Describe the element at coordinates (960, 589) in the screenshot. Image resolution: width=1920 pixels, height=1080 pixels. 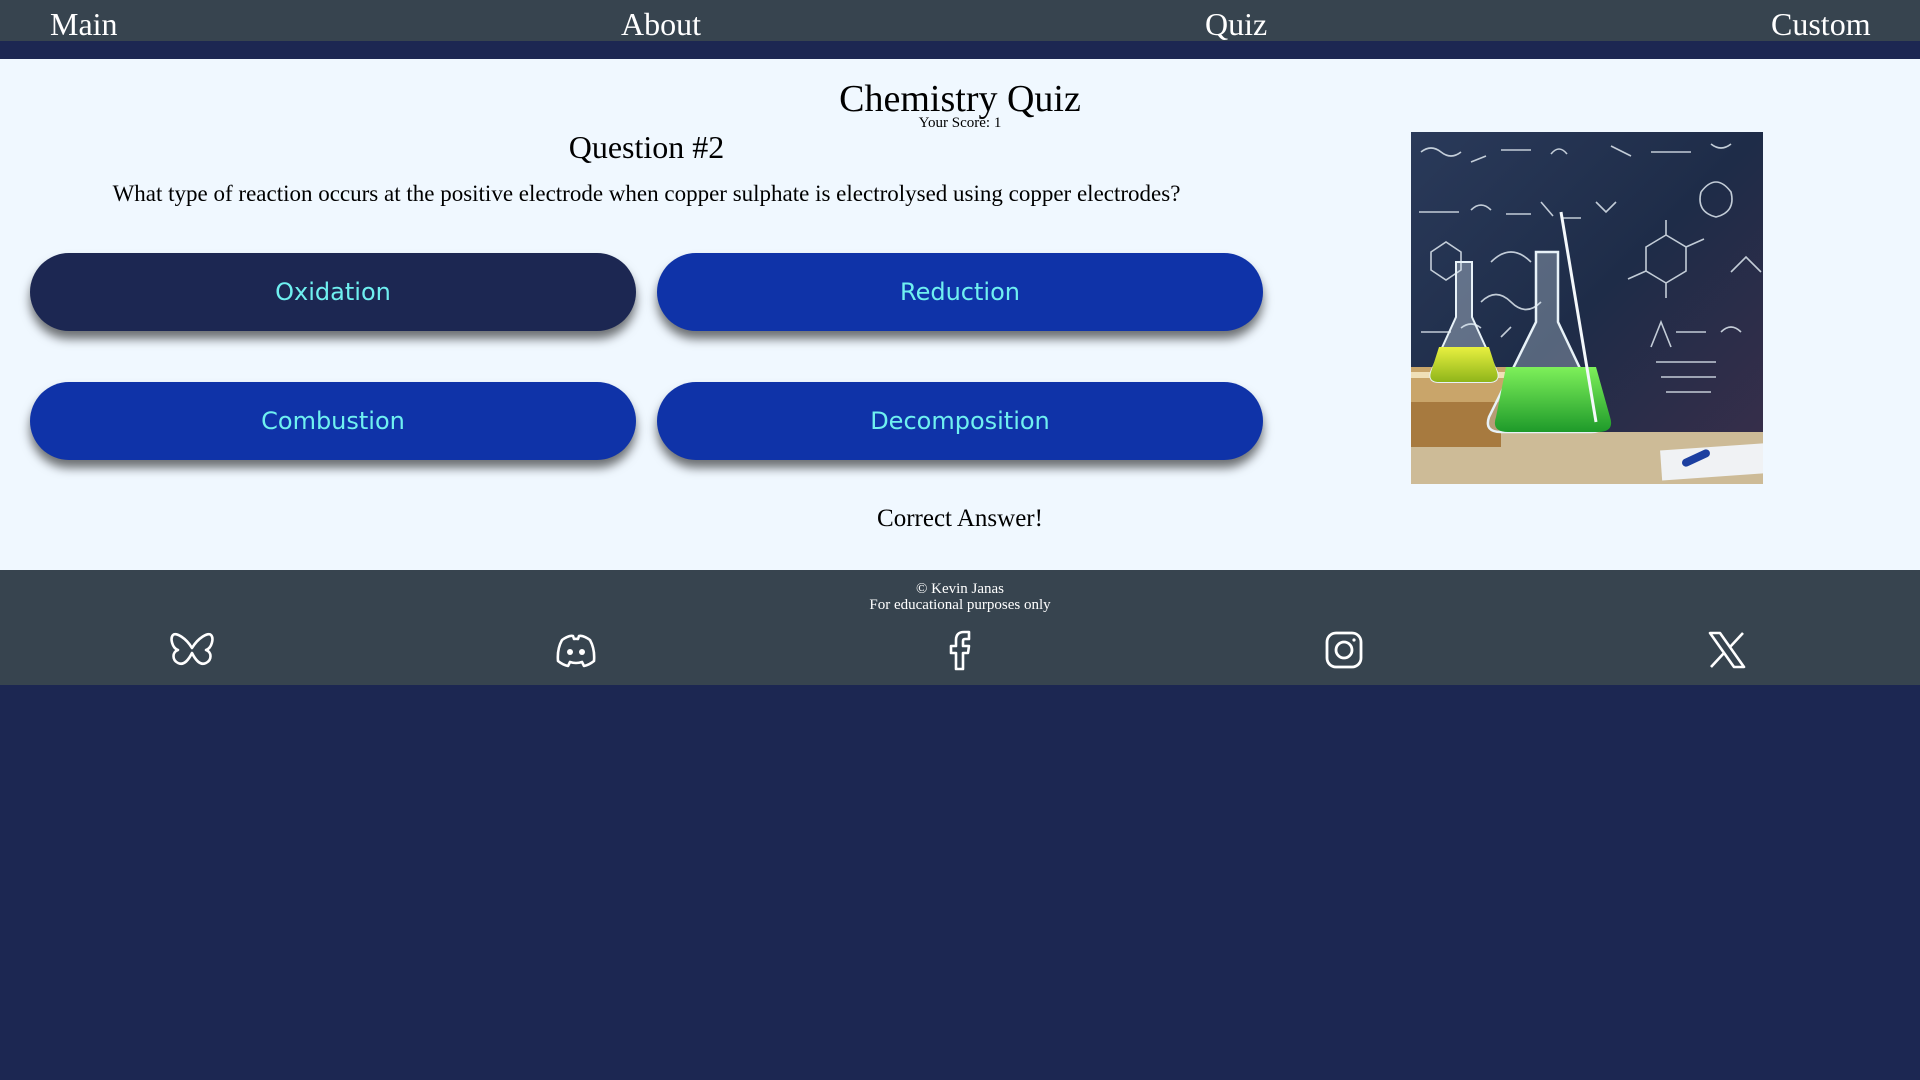
I see `copyright-text: © Kevin Janas` at that location.